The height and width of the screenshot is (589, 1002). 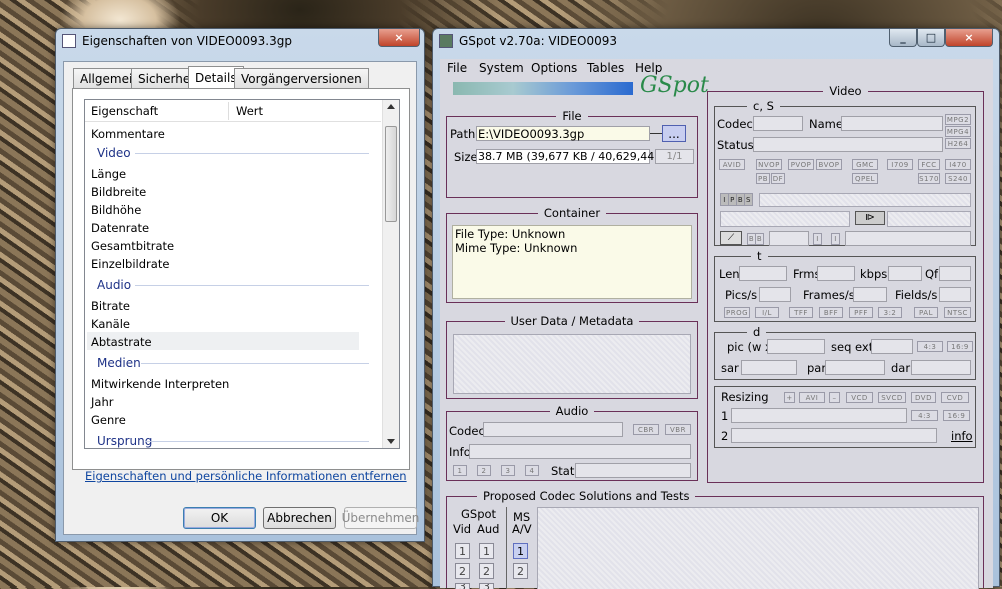 I want to click on flag-gmc: GMC, so click(x=865, y=164).